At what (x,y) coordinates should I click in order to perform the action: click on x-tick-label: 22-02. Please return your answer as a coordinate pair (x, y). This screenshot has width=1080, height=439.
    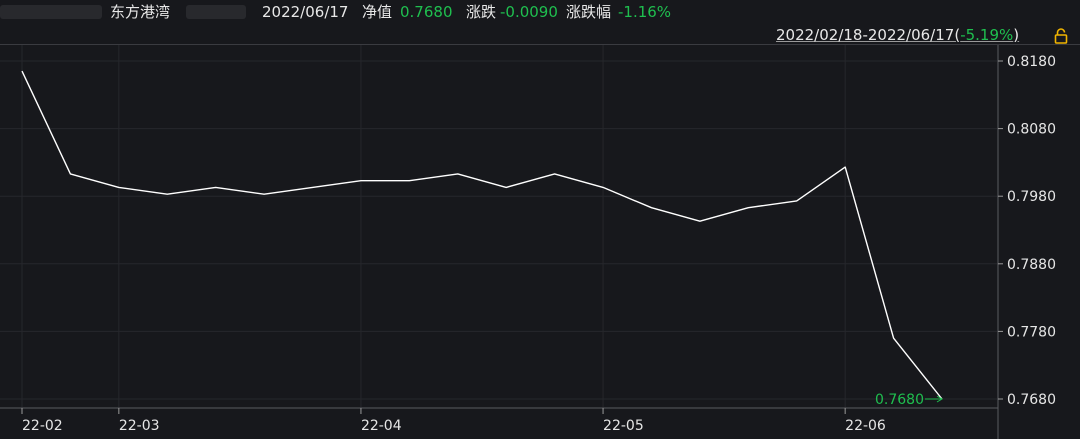
    Looking at the image, I should click on (42, 426).